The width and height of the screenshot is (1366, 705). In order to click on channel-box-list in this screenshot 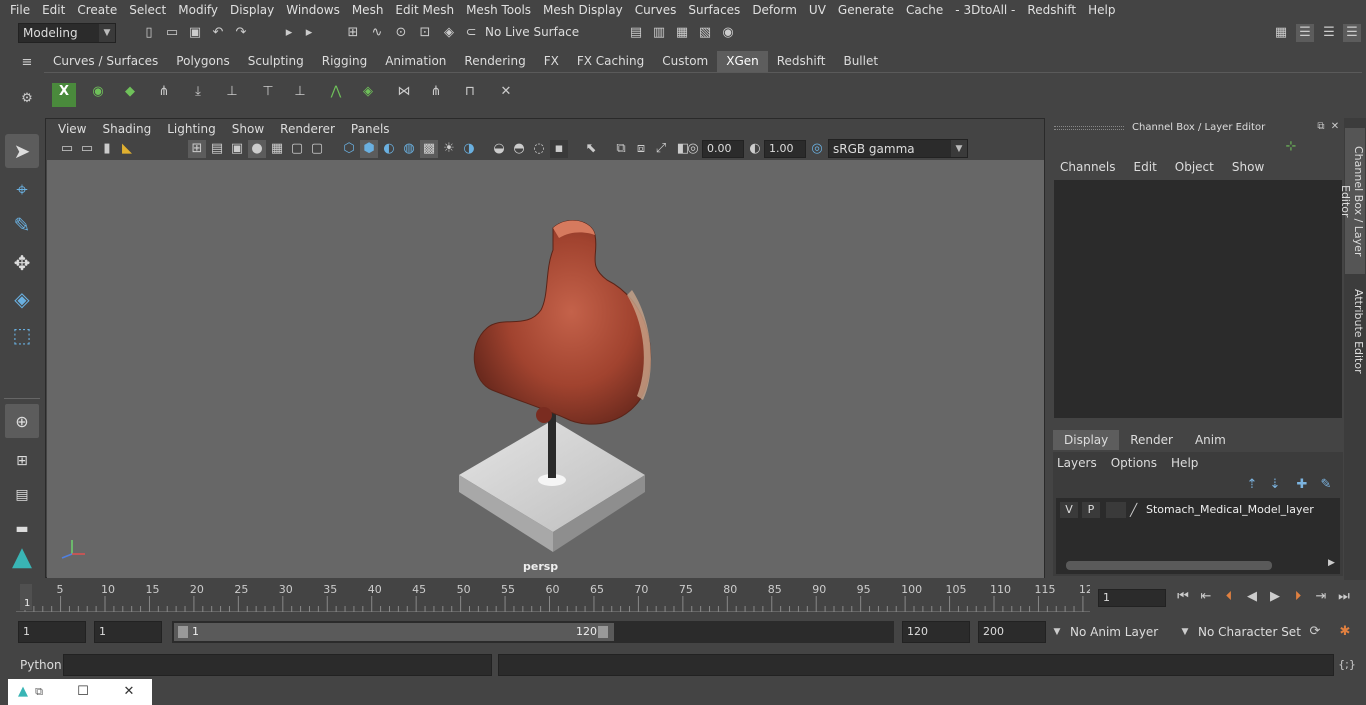, I will do `click(1198, 299)`.